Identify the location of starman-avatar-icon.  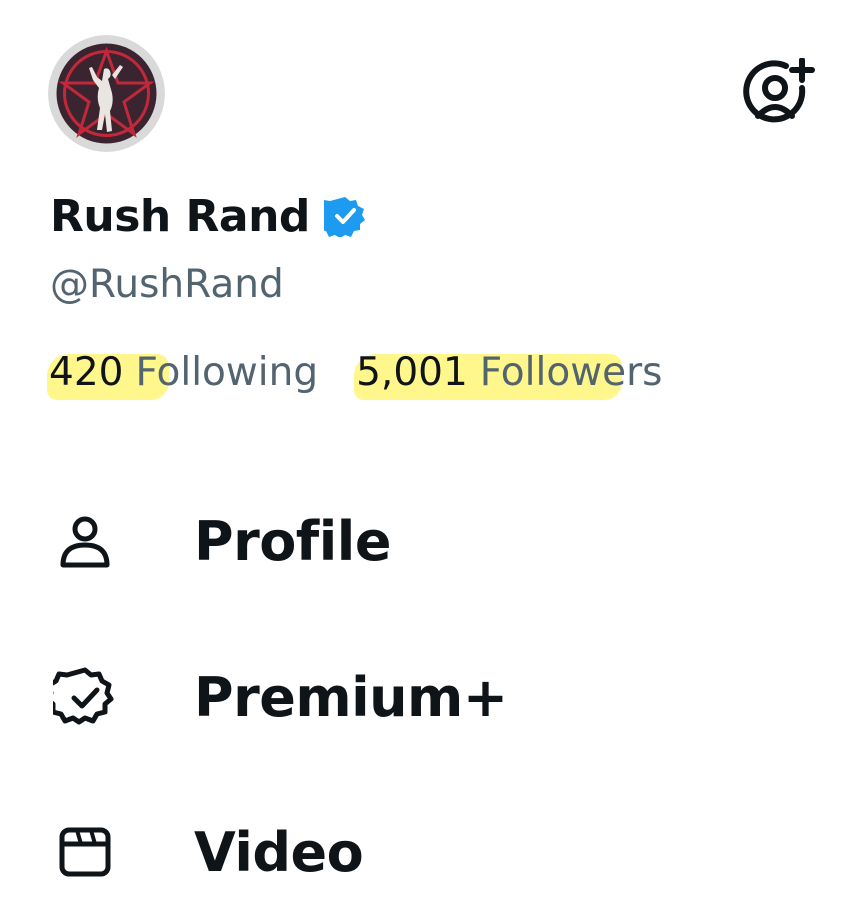
(106, 93).